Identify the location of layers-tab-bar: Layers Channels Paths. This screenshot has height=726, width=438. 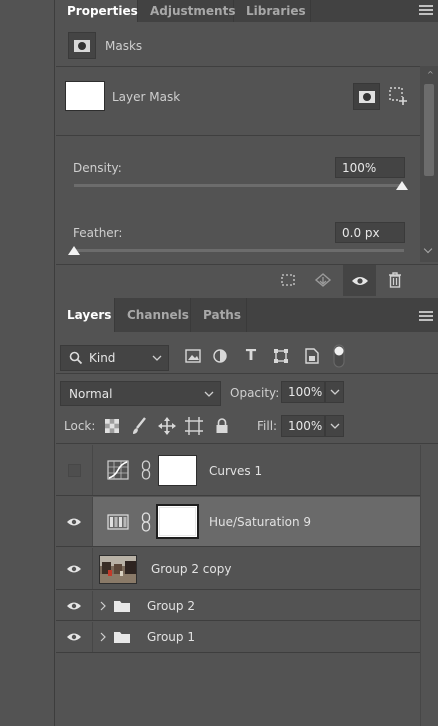
(247, 315).